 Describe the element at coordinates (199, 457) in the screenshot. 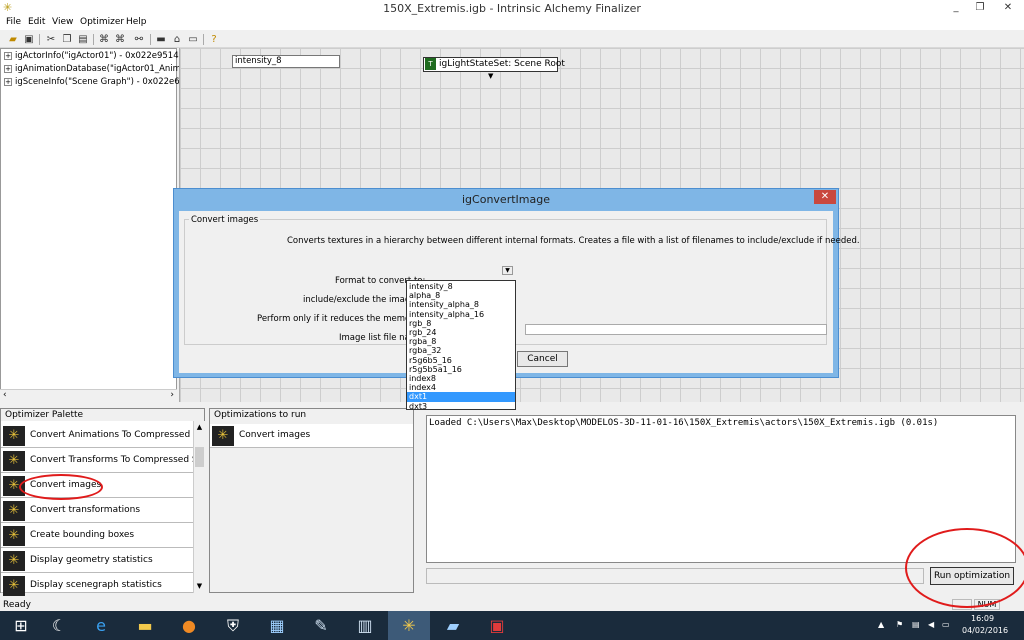

I see `scrollbar-thumb` at that location.